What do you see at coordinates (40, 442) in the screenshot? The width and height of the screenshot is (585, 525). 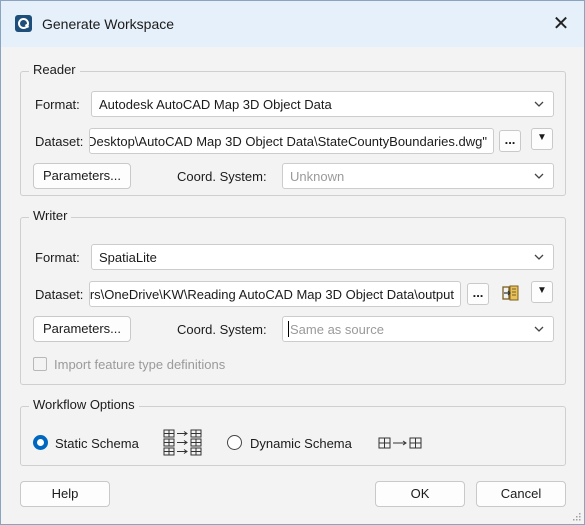 I see `static-schema-radio` at bounding box center [40, 442].